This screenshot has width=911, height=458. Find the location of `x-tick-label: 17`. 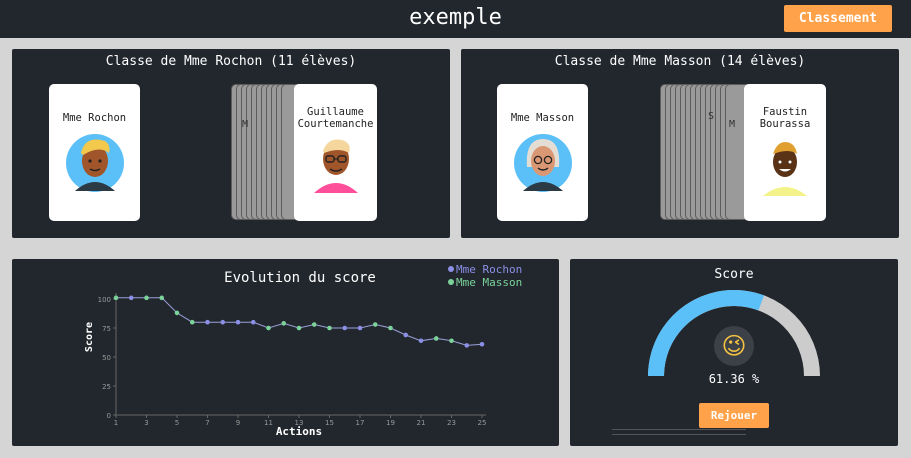

x-tick-label: 17 is located at coordinates (360, 423).